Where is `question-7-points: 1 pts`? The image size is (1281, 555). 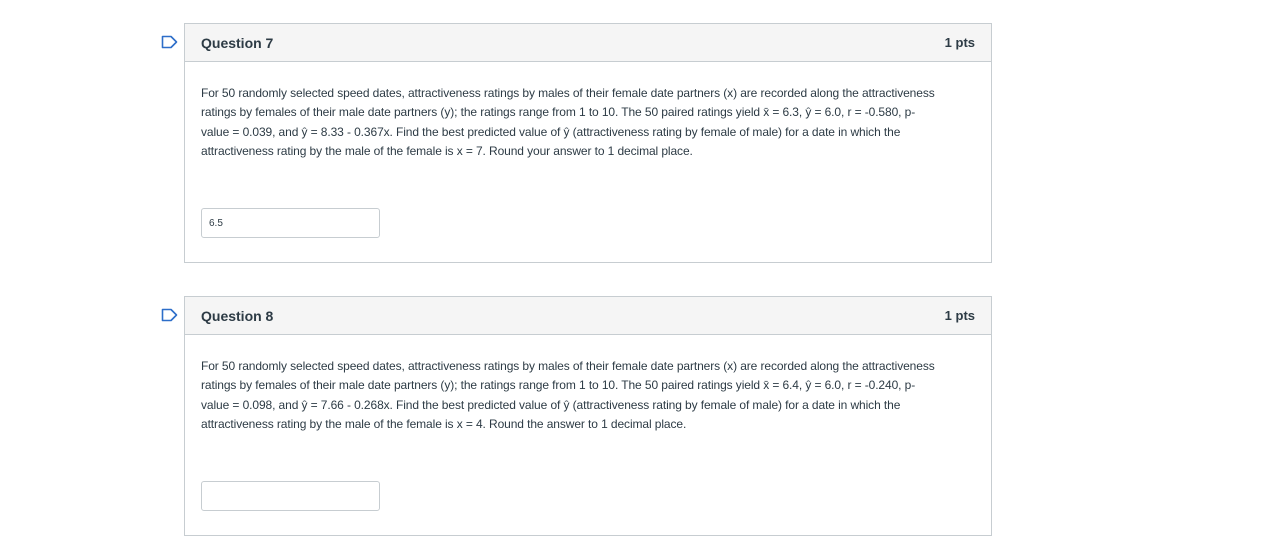 question-7-points: 1 pts is located at coordinates (959, 42).